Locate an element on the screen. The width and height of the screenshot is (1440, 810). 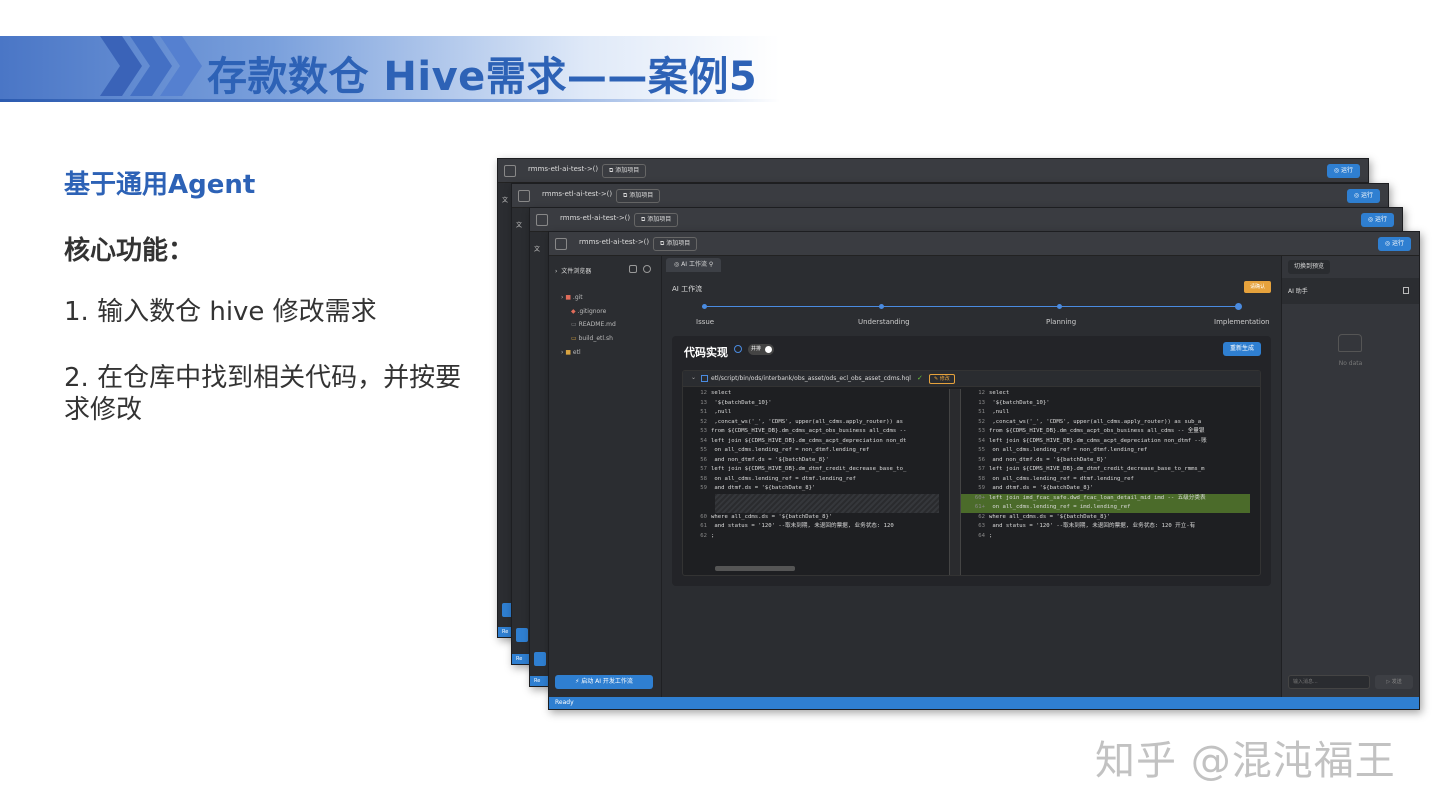
diff-divider is located at coordinates (955, 482).